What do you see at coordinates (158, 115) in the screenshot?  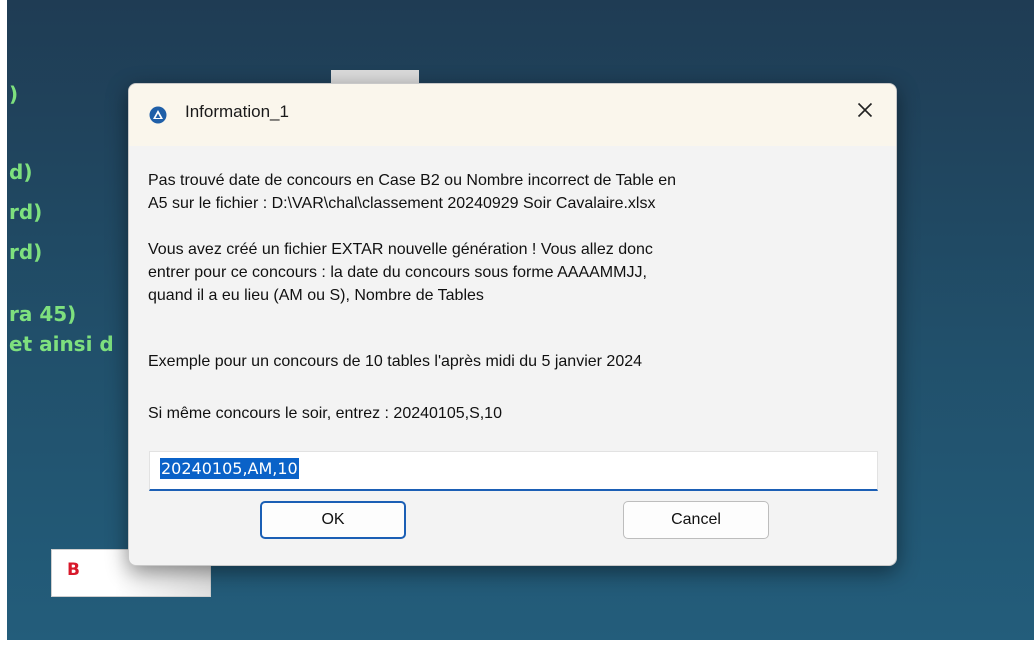 I see `app-logo-icon` at bounding box center [158, 115].